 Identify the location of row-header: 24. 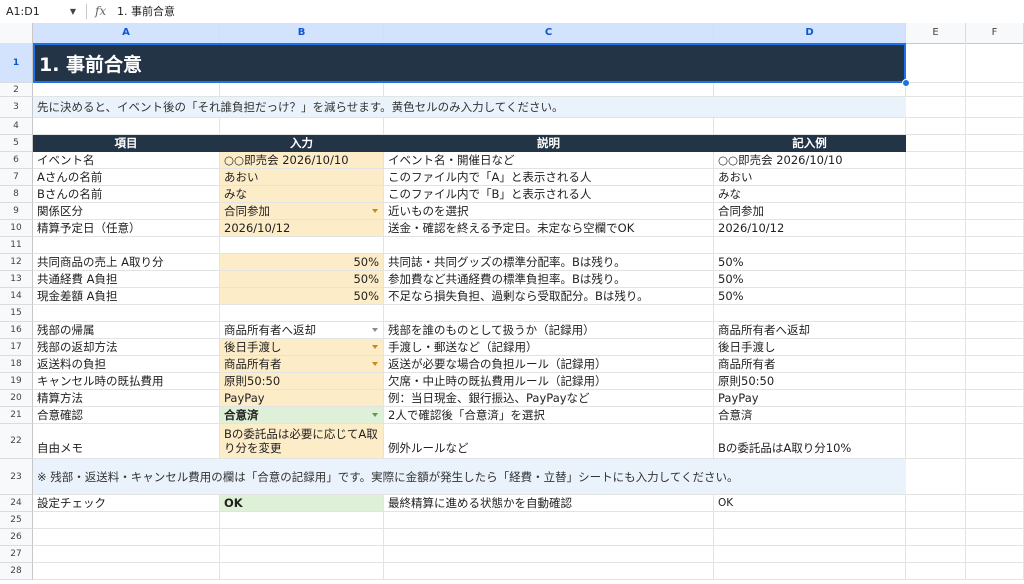
(16, 503).